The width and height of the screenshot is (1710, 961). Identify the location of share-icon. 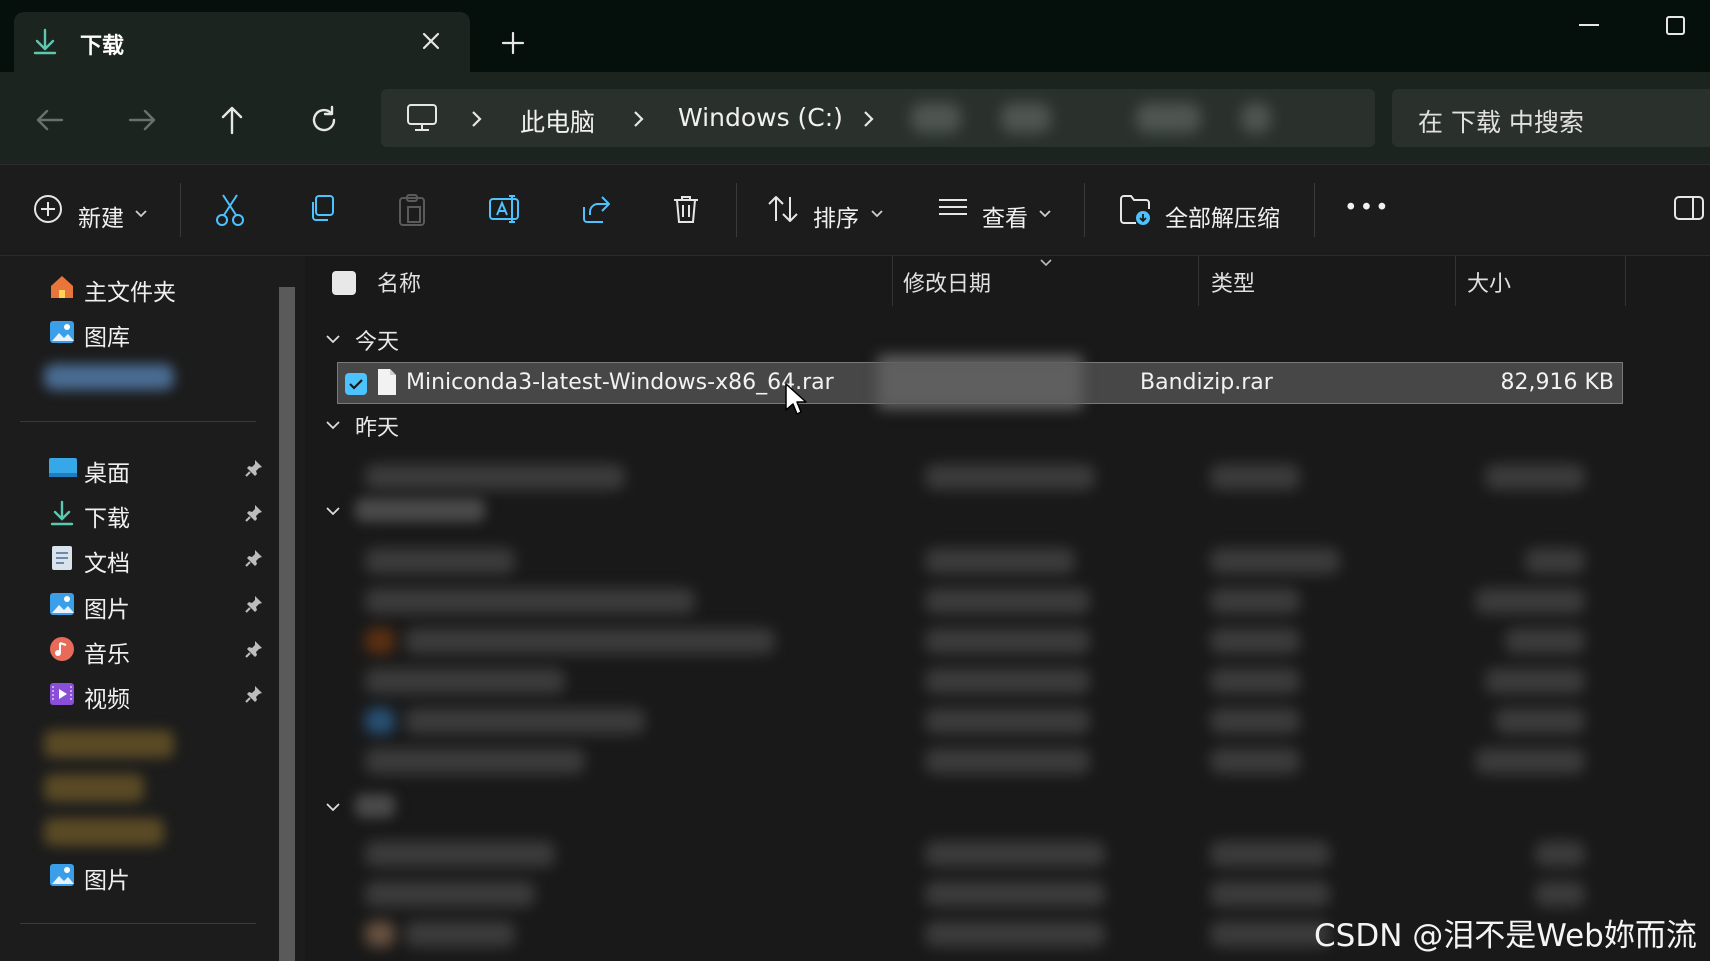
(596, 209).